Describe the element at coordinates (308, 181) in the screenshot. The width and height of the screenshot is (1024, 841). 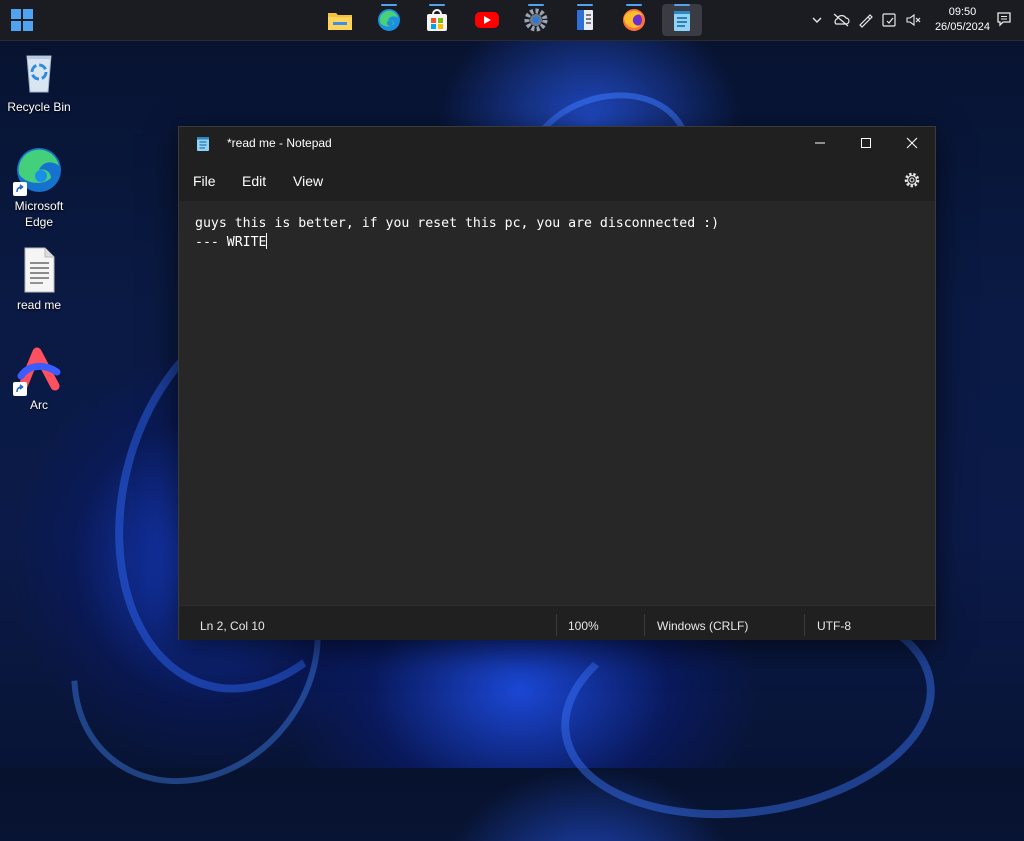
I see `menu-view: View` at that location.